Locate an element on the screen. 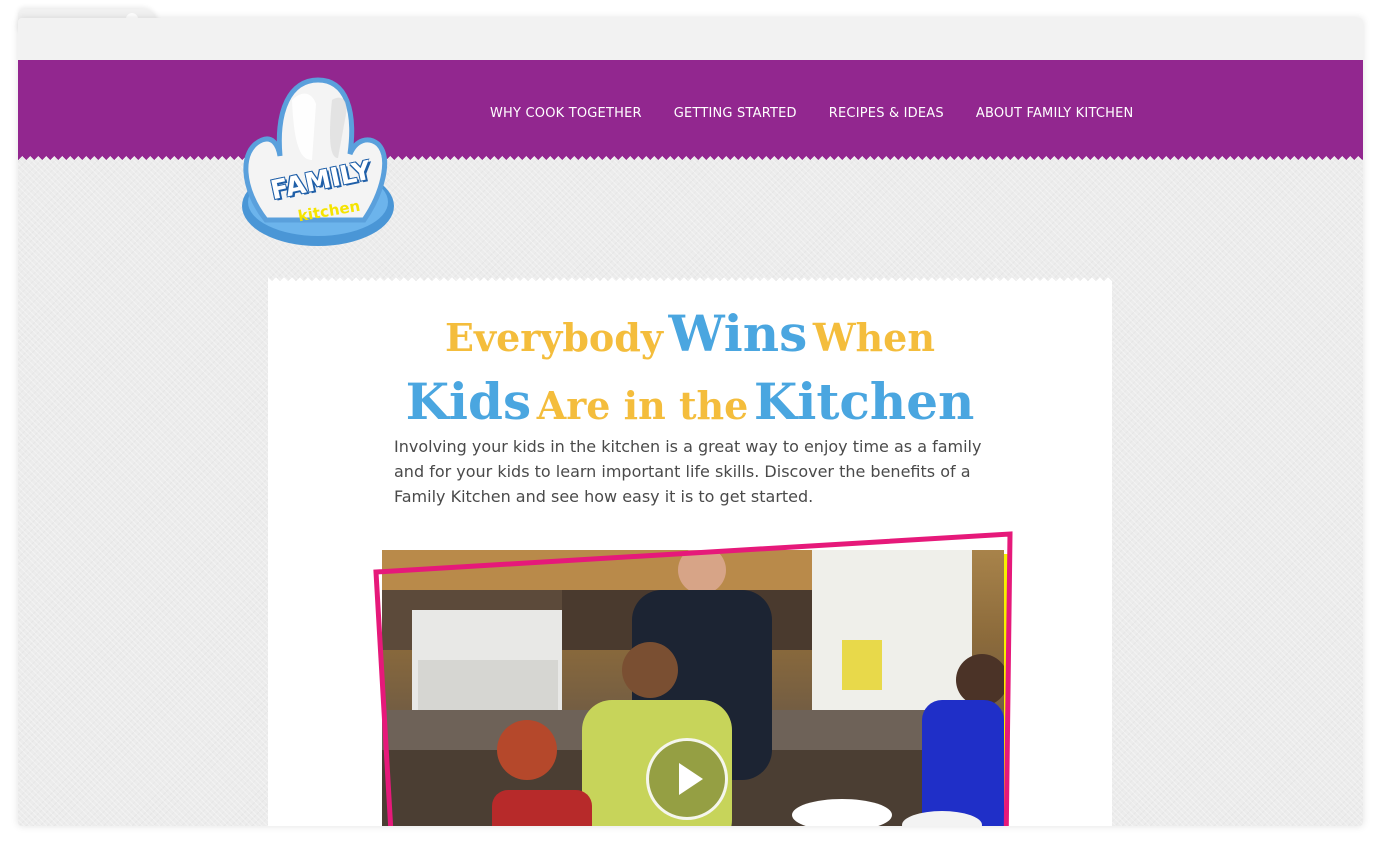  headline-word: Kitchen is located at coordinates (864, 401).